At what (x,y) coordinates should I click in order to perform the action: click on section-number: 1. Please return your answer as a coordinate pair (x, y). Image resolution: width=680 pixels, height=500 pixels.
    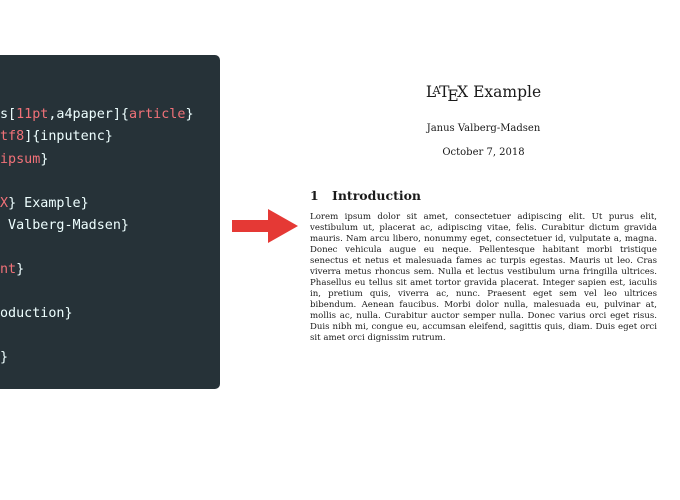
    Looking at the image, I should click on (314, 195).